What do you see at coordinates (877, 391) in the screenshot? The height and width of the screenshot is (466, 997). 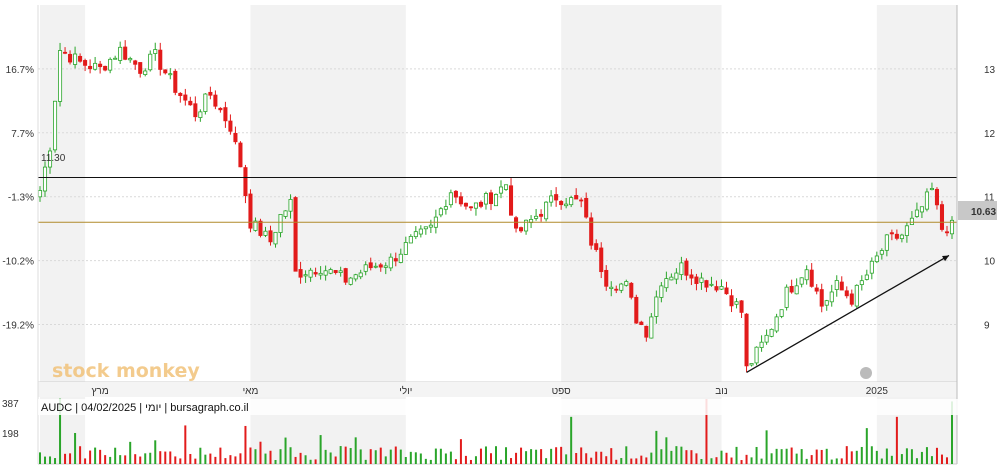 I see `date-tick-label: 2025` at bounding box center [877, 391].